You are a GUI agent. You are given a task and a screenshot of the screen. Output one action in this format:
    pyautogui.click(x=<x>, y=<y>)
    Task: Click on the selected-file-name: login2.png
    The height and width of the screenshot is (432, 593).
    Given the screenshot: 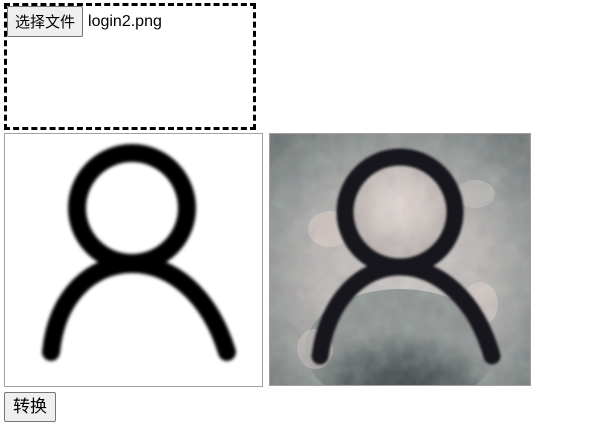 What is the action you would take?
    pyautogui.click(x=125, y=21)
    